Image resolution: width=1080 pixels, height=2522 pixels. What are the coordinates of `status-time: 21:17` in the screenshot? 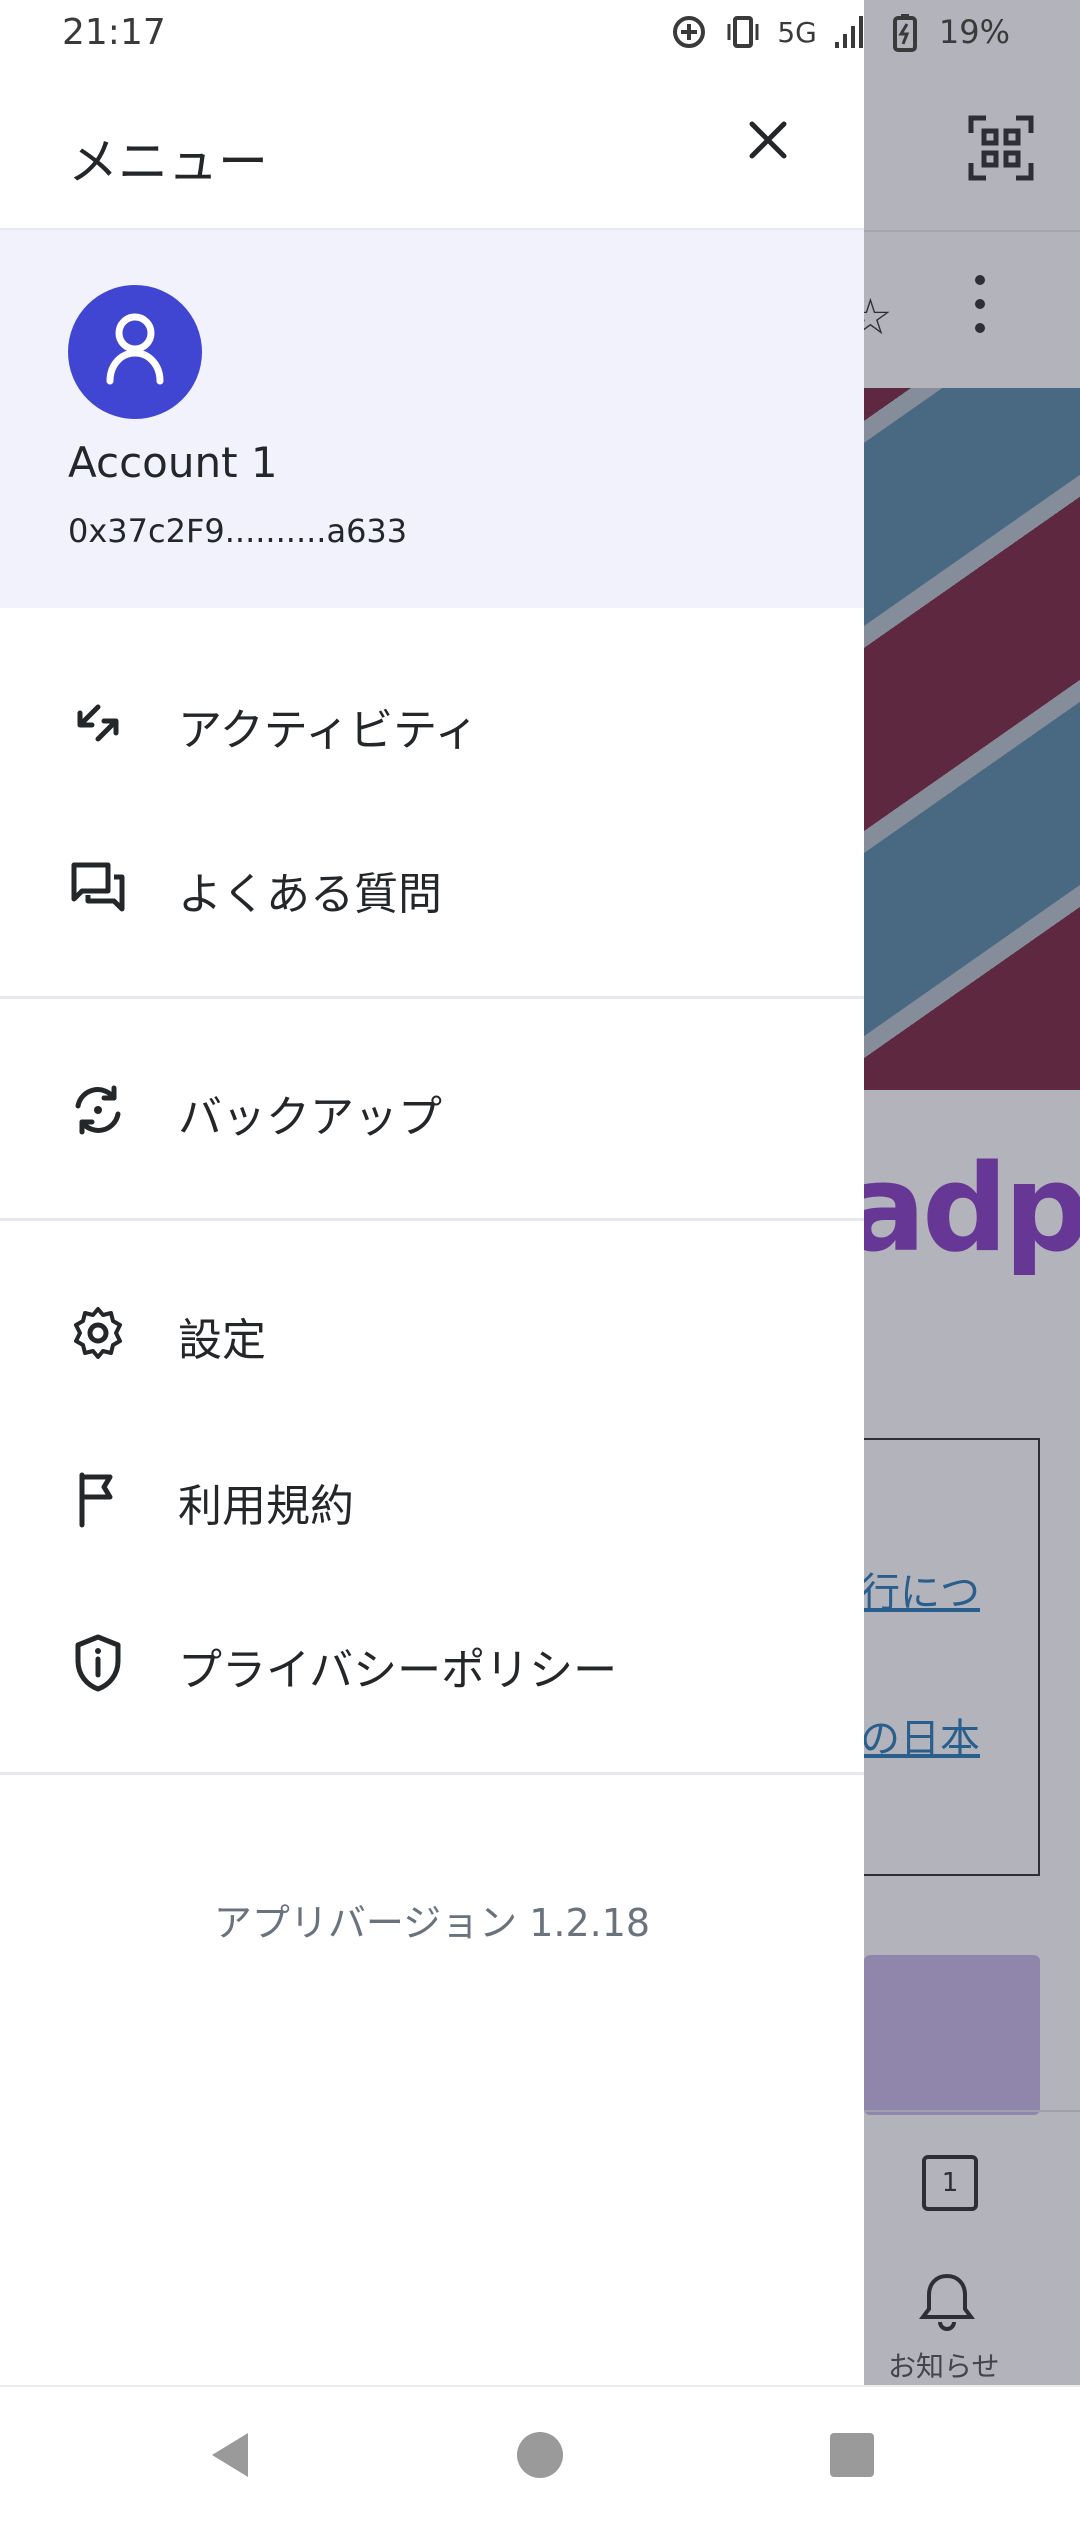 It's located at (114, 32).